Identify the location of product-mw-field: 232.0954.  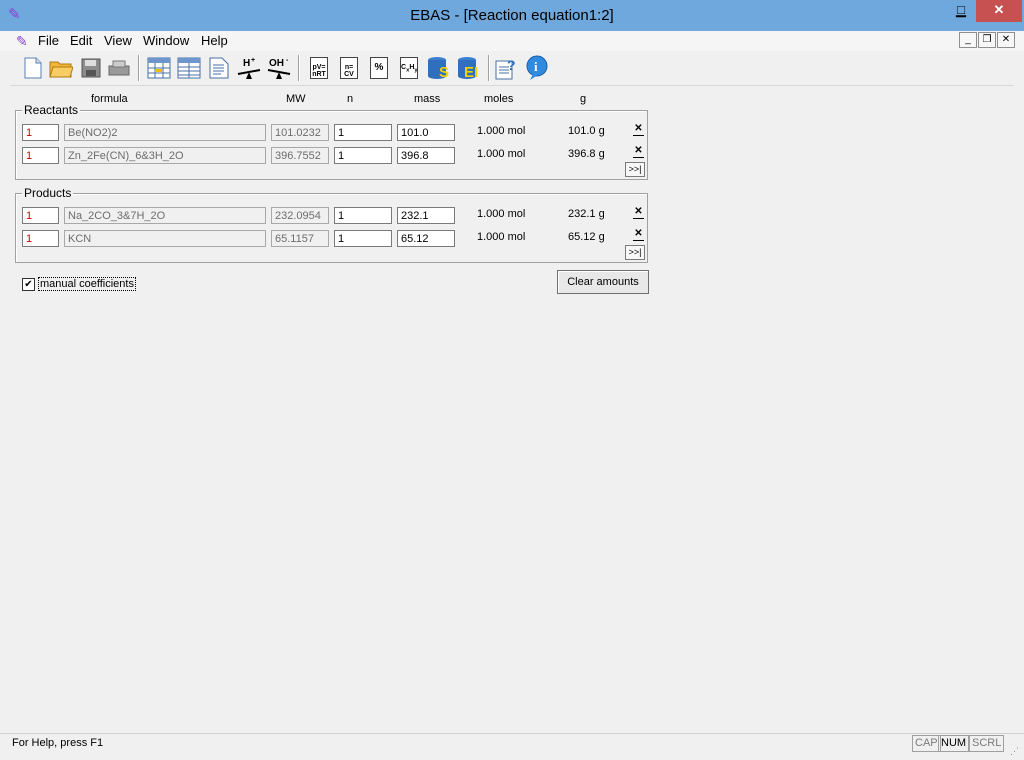
(300, 215).